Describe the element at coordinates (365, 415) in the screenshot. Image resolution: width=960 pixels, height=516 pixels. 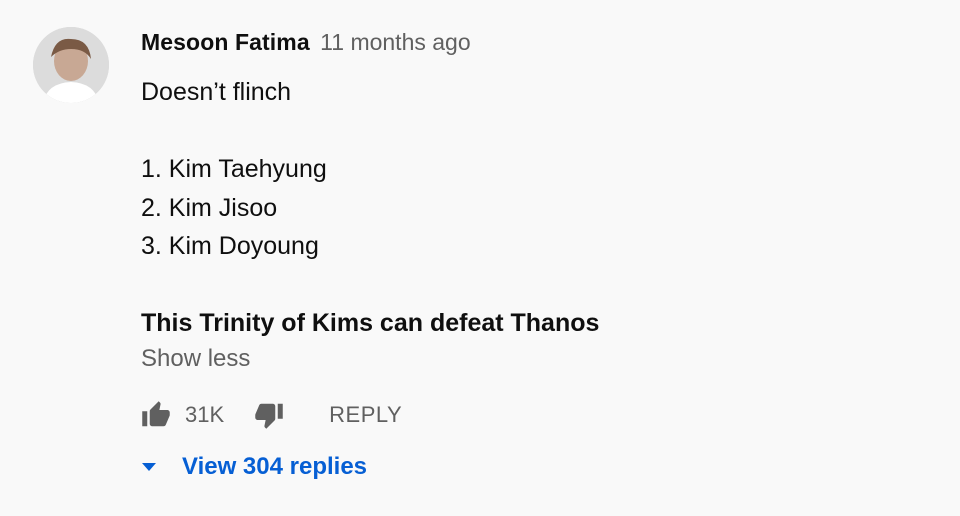
I see `reply-button: REPLY` at that location.